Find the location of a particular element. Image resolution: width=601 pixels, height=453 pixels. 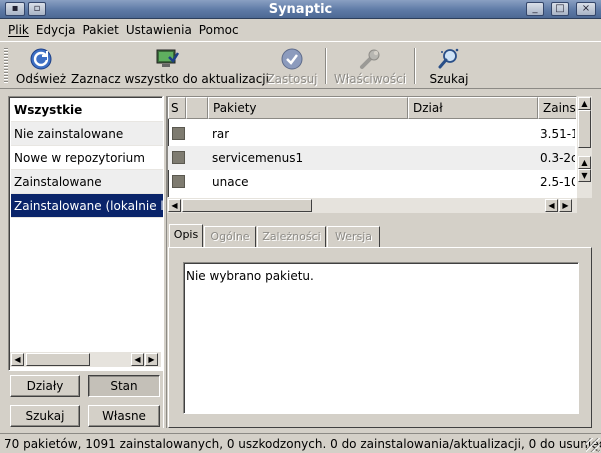

column-support-header is located at coordinates (197, 108).